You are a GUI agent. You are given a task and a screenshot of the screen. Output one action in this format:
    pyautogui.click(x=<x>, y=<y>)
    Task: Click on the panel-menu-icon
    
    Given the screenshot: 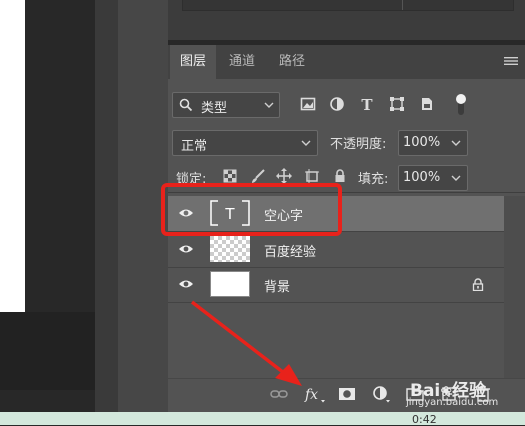 What is the action you would take?
    pyautogui.click(x=511, y=61)
    